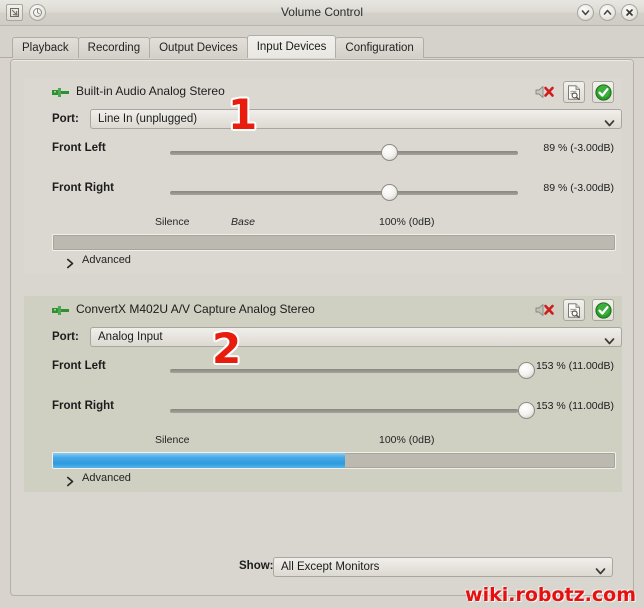 This screenshot has height=608, width=644. What do you see at coordinates (550, 595) in the screenshot?
I see `watermark: wiki.robotz.com` at bounding box center [550, 595].